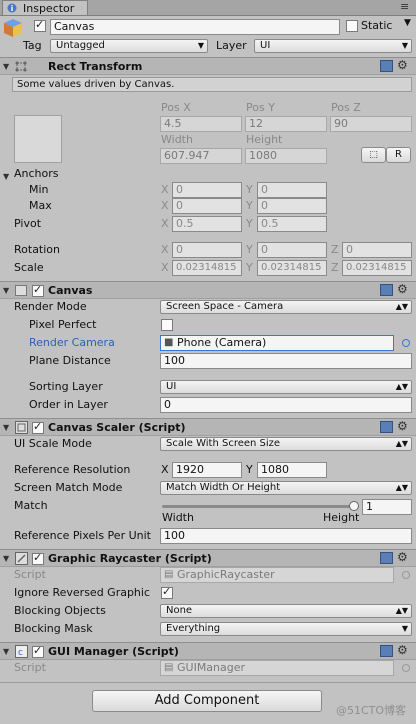  Describe the element at coordinates (193, 628) in the screenshot. I see `blocking-mask-value: Everything` at that location.